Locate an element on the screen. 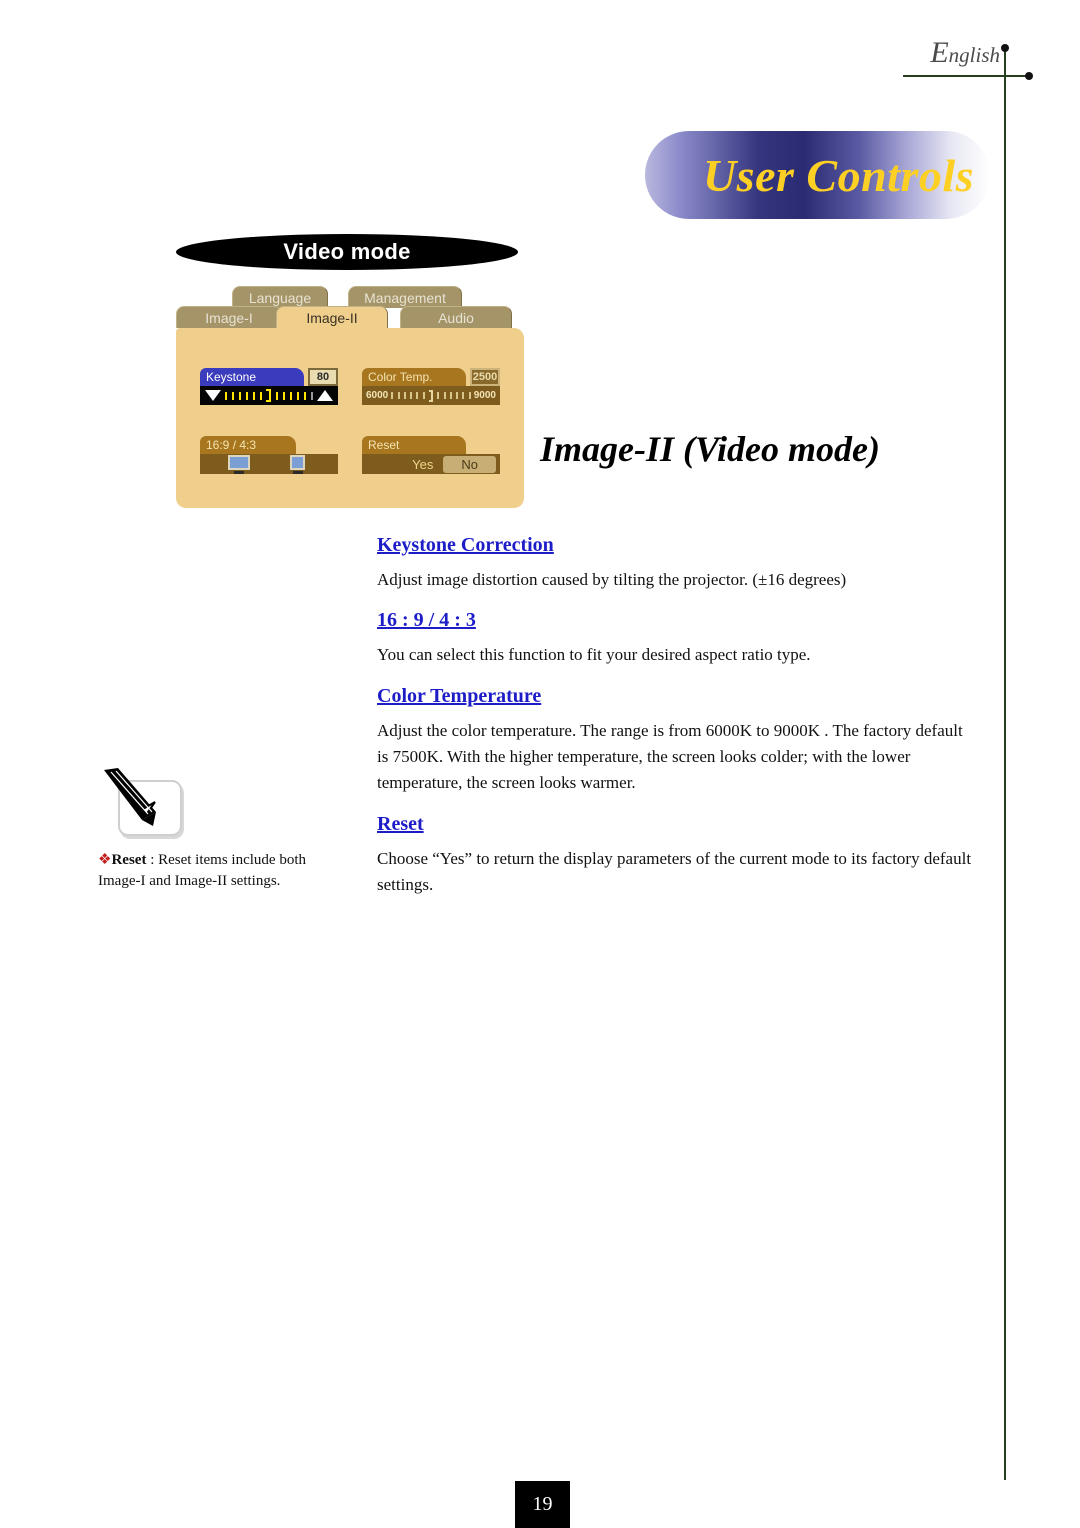 The image size is (1080, 1528). video-mode-banner: Video mode is located at coordinates (347, 252).